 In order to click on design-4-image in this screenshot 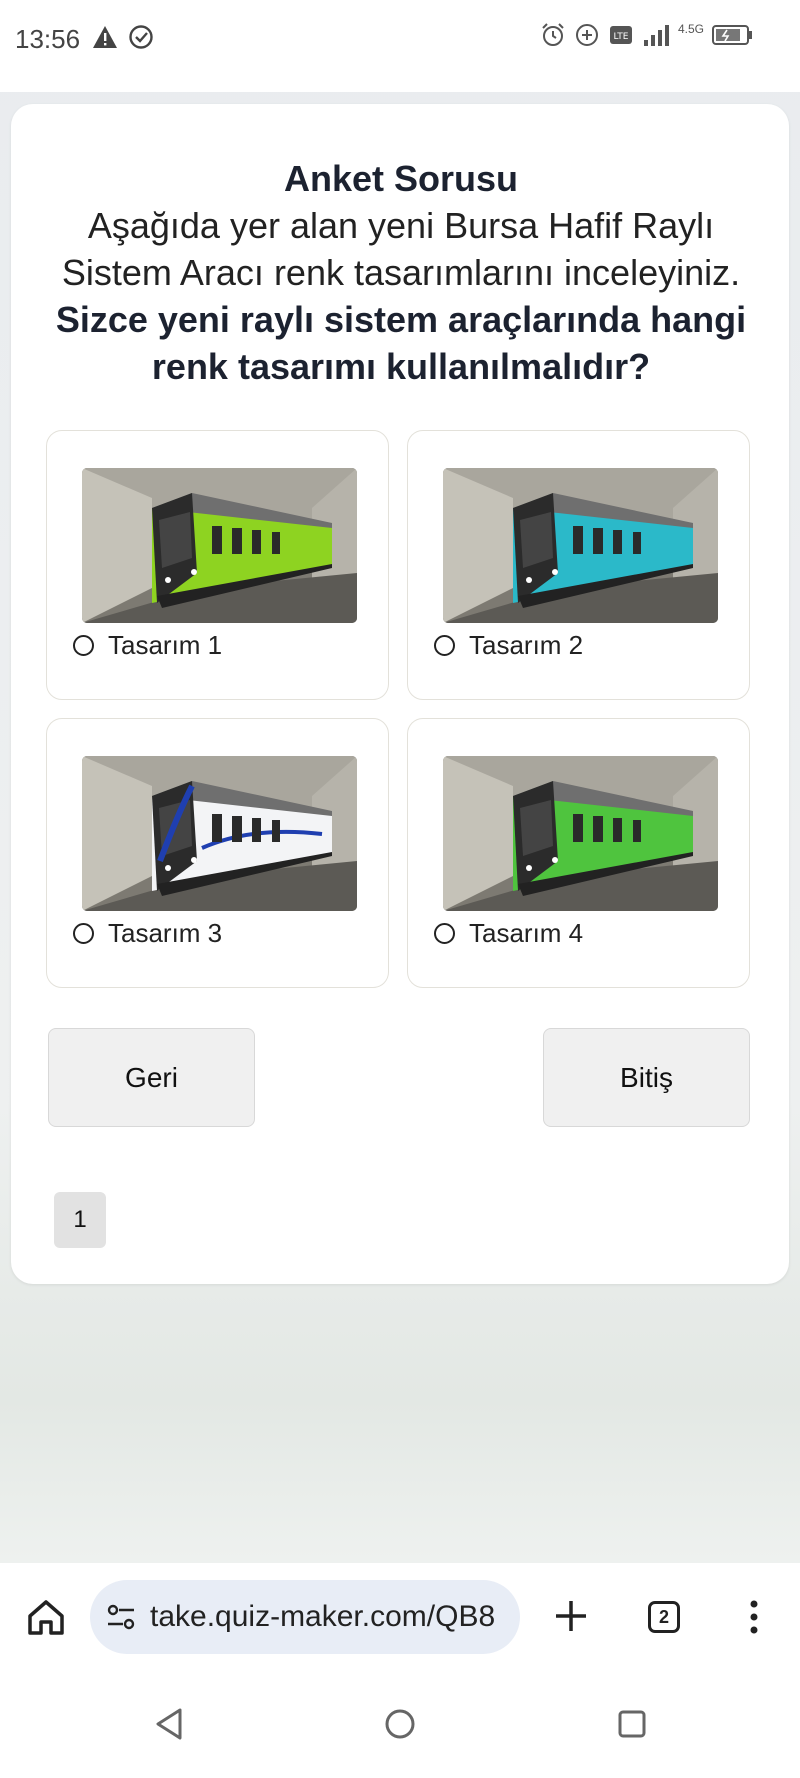, I will do `click(580, 833)`.